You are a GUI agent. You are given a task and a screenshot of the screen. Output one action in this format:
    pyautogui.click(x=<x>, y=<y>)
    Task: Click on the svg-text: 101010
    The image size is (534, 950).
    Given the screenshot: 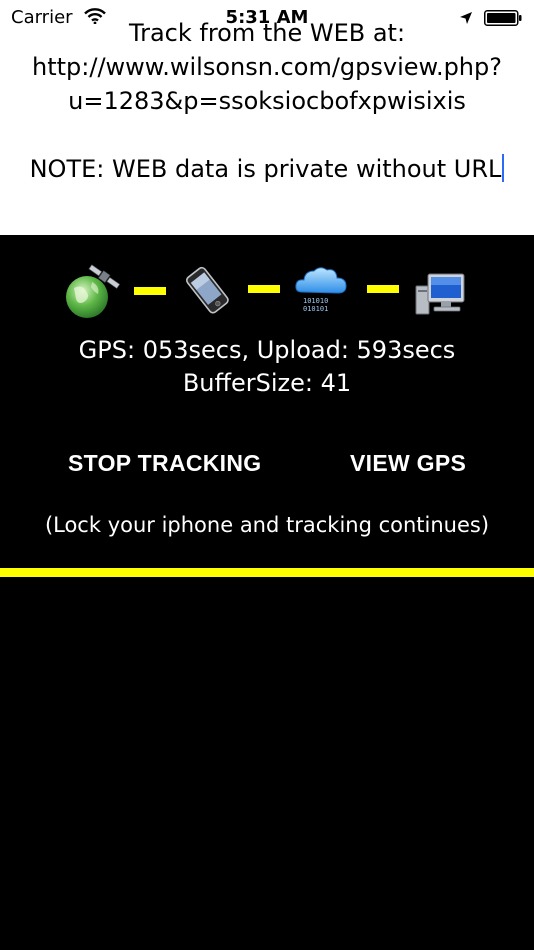 What is the action you would take?
    pyautogui.click(x=315, y=301)
    